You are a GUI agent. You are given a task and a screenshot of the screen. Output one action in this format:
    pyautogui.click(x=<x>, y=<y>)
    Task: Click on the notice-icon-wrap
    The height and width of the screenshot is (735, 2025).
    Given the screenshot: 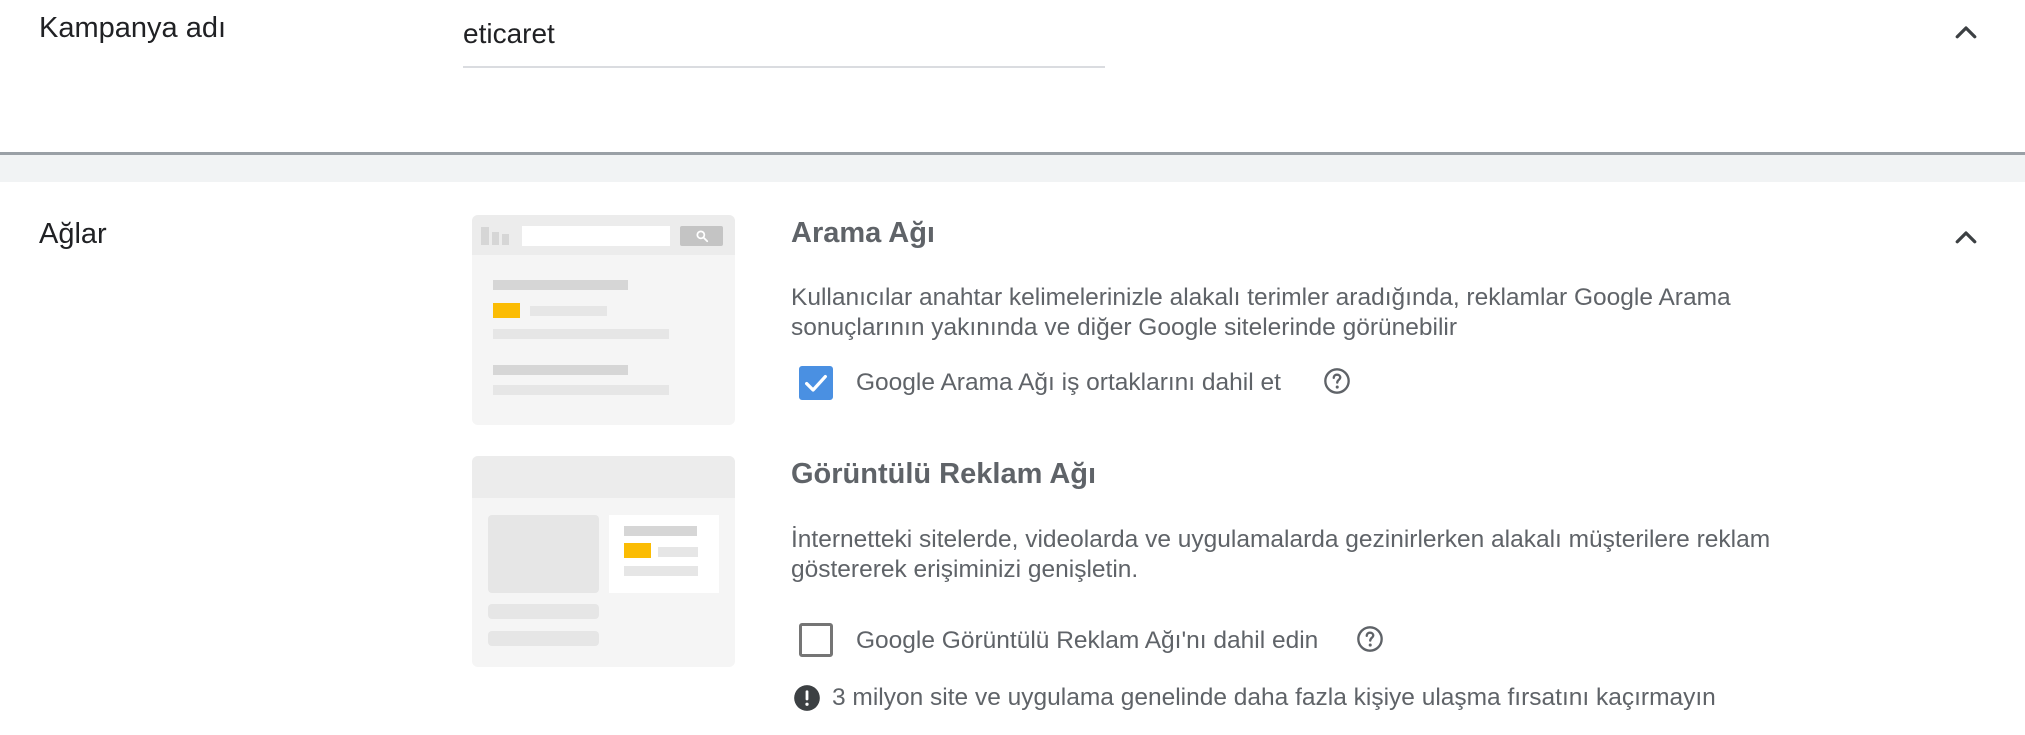 What is the action you would take?
    pyautogui.click(x=807, y=698)
    